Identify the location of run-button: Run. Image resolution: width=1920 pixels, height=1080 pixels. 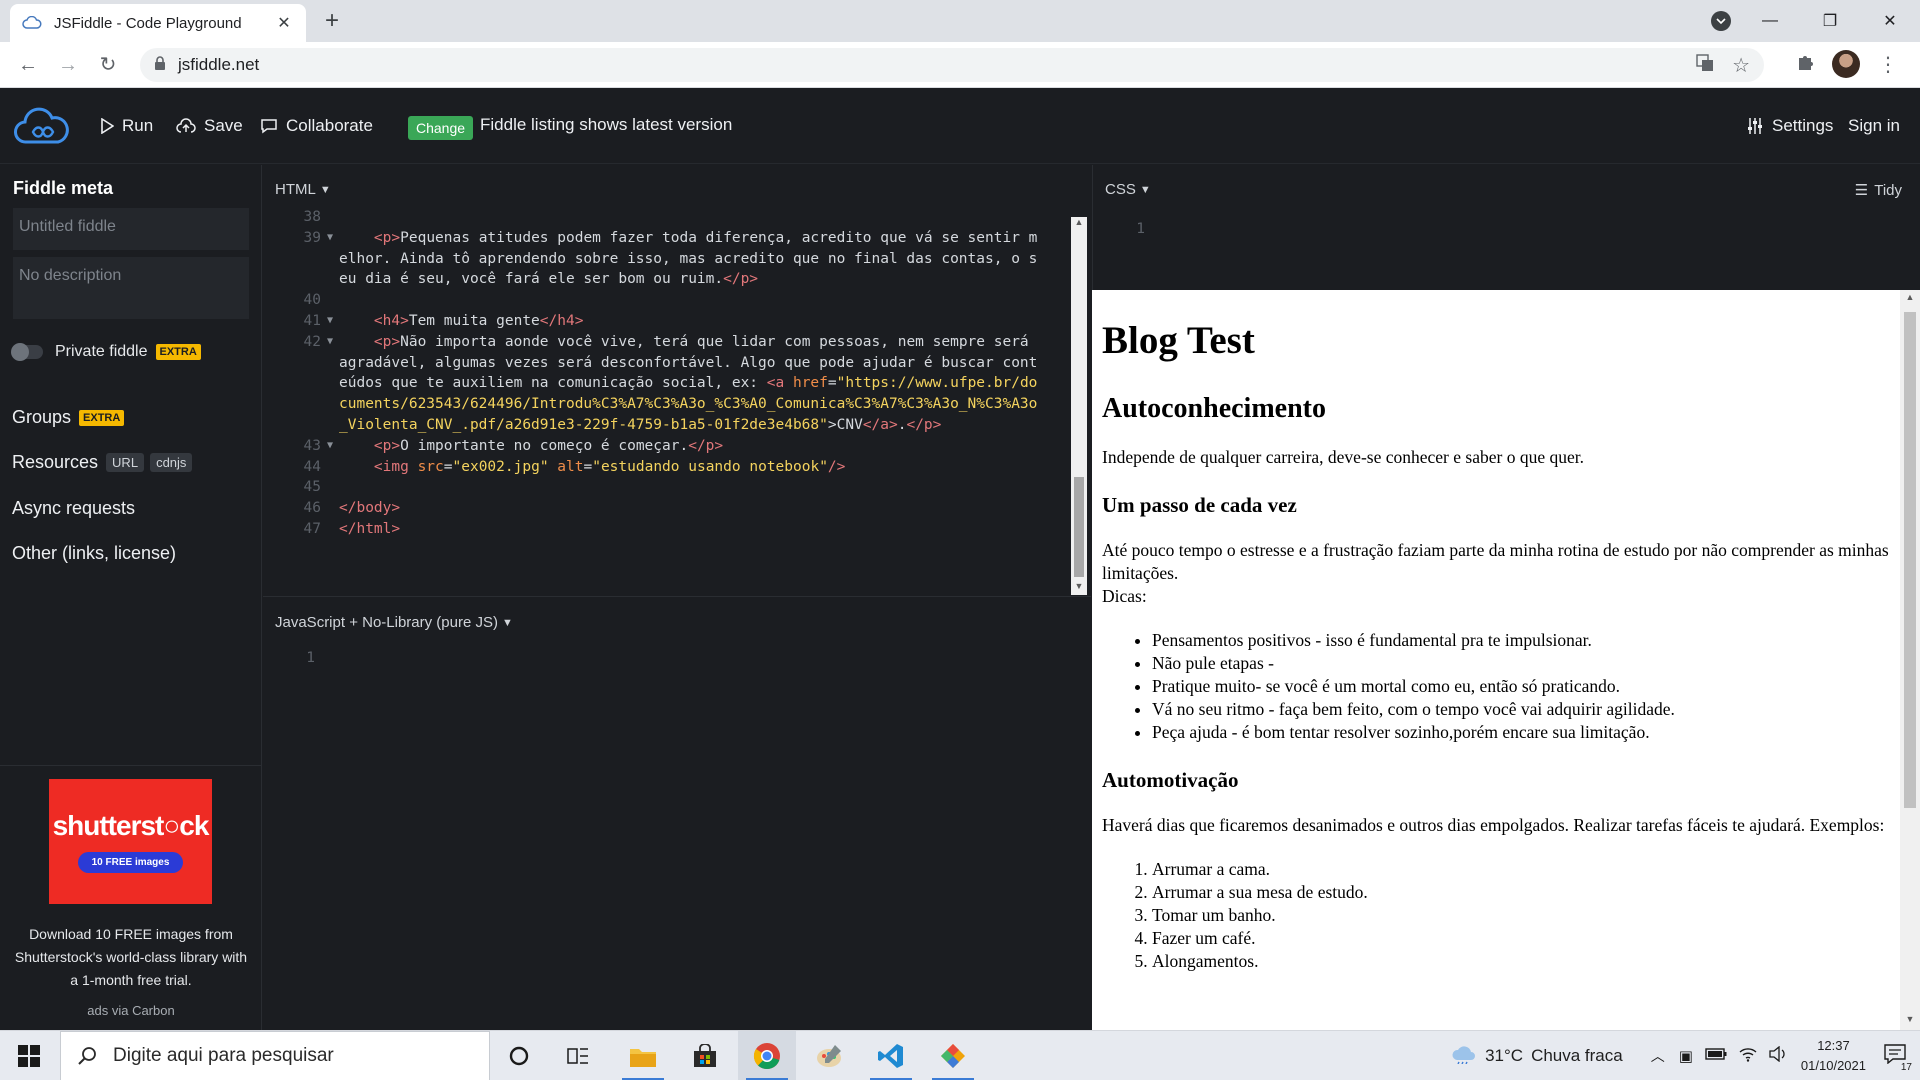
(126, 126).